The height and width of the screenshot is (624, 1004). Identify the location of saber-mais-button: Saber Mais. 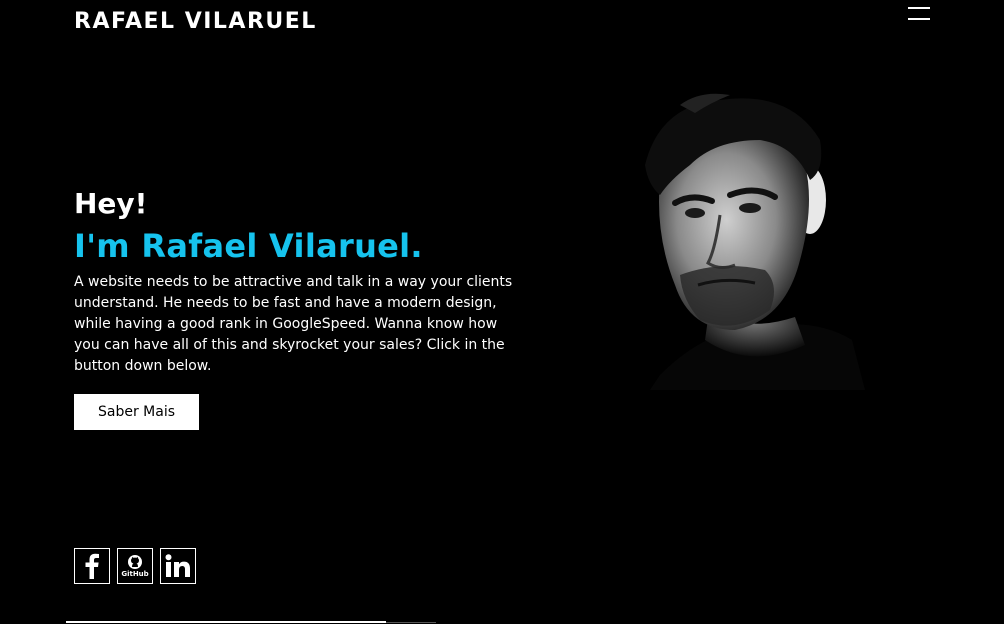
(136, 412).